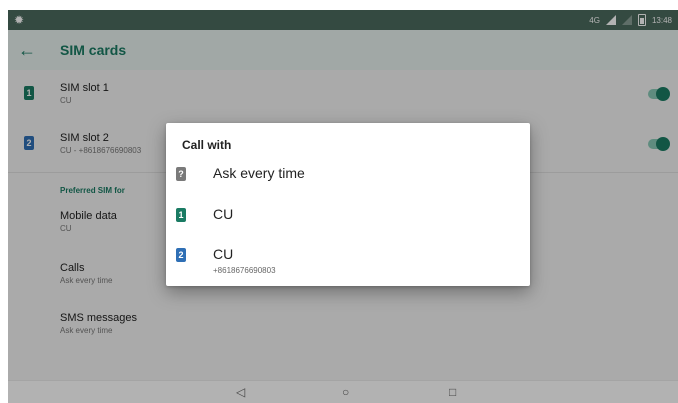 This screenshot has width=678, height=403. Describe the element at coordinates (181, 215) in the screenshot. I see `sim-1-icon: 1` at that location.